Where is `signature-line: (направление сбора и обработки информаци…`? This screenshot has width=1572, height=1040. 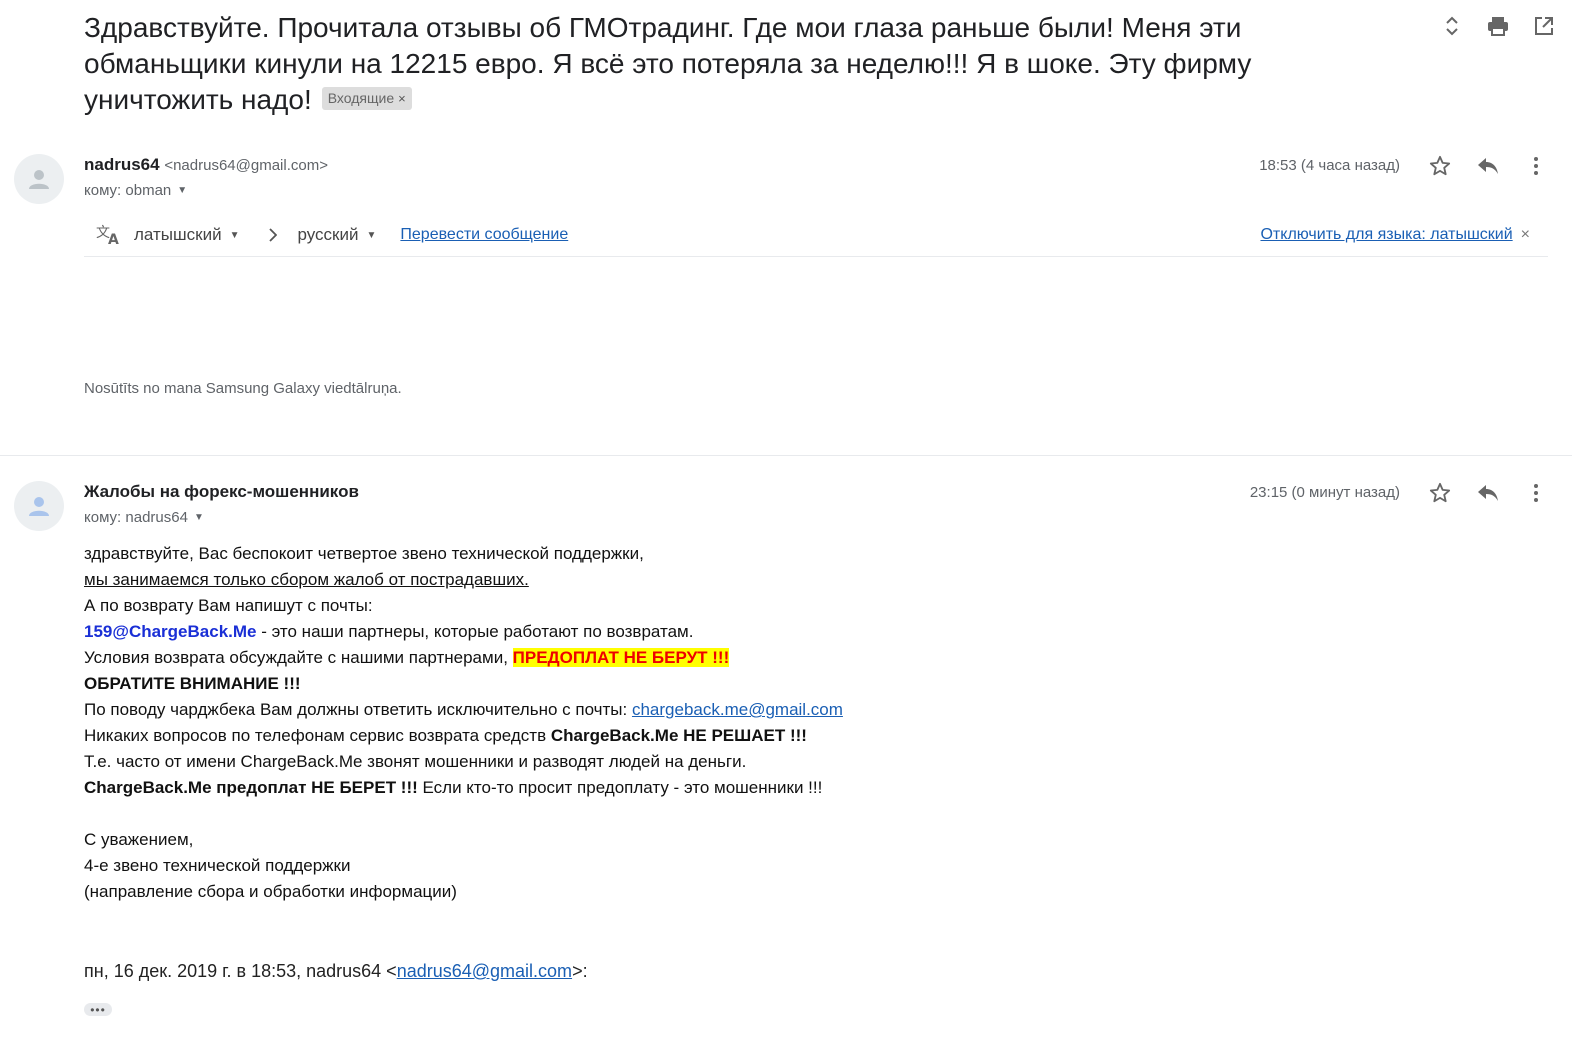 signature-line: (направление сбора и обработки информаци… is located at coordinates (270, 891).